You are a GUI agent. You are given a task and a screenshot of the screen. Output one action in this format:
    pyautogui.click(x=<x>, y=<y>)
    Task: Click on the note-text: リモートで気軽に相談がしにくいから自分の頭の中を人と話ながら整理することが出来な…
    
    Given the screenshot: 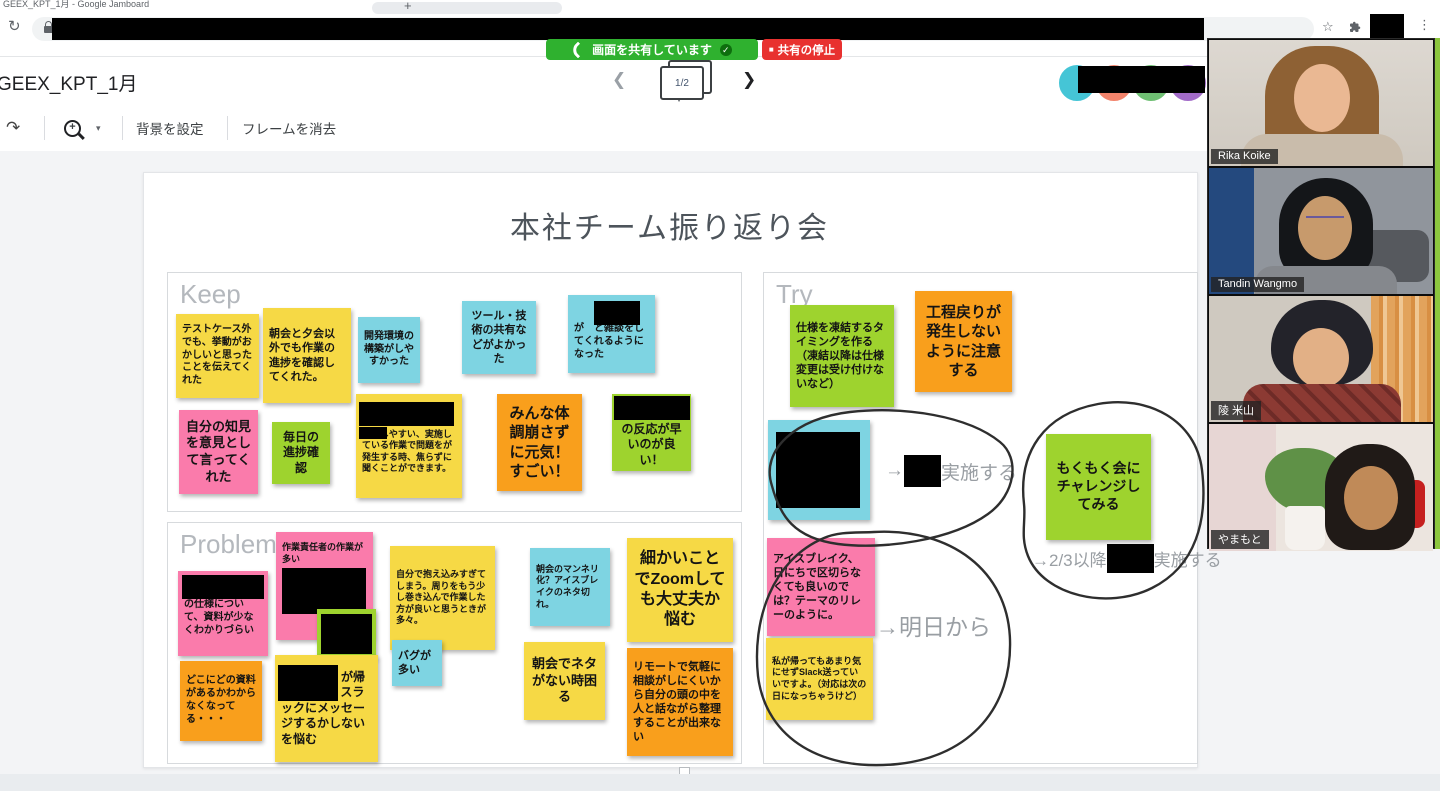 What is the action you would take?
    pyautogui.click(x=677, y=702)
    